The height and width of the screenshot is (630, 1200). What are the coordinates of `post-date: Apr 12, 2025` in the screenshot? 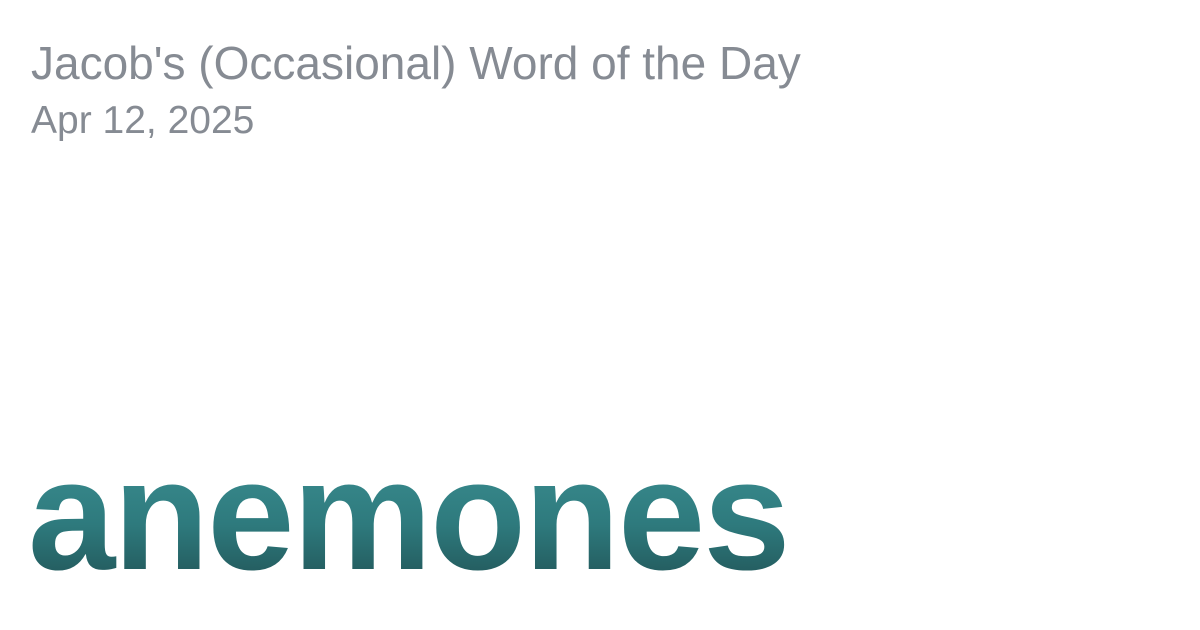 It's located at (143, 120).